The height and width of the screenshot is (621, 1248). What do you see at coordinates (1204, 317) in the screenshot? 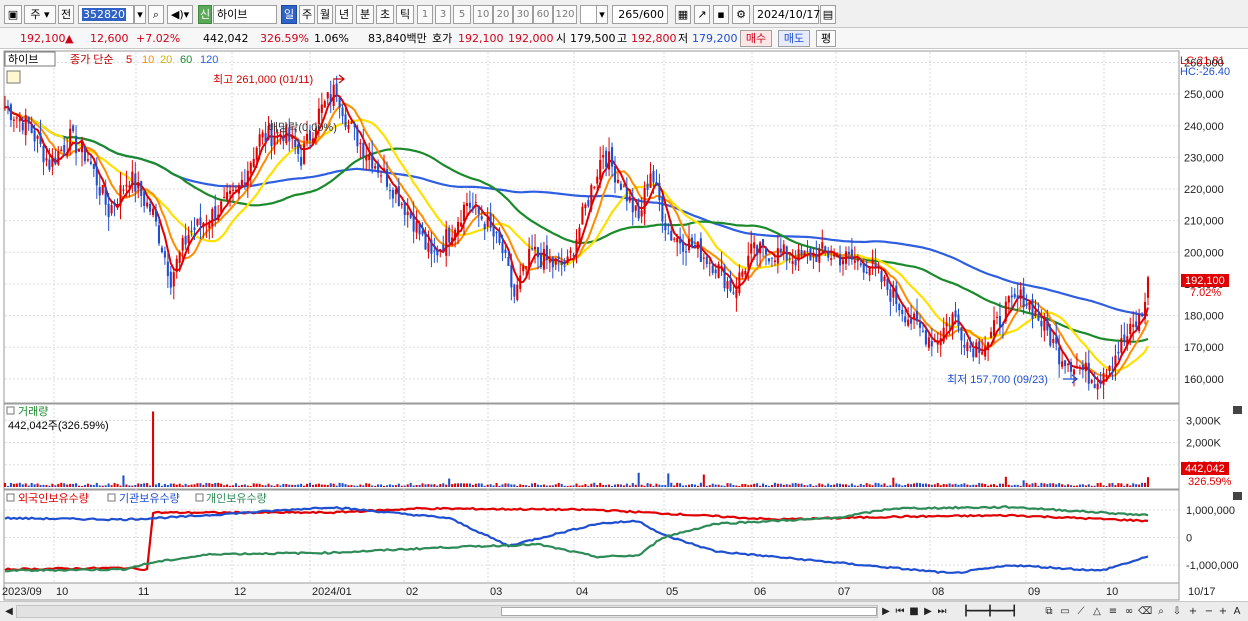
I see `price-tick-label: 180,000` at bounding box center [1204, 317].